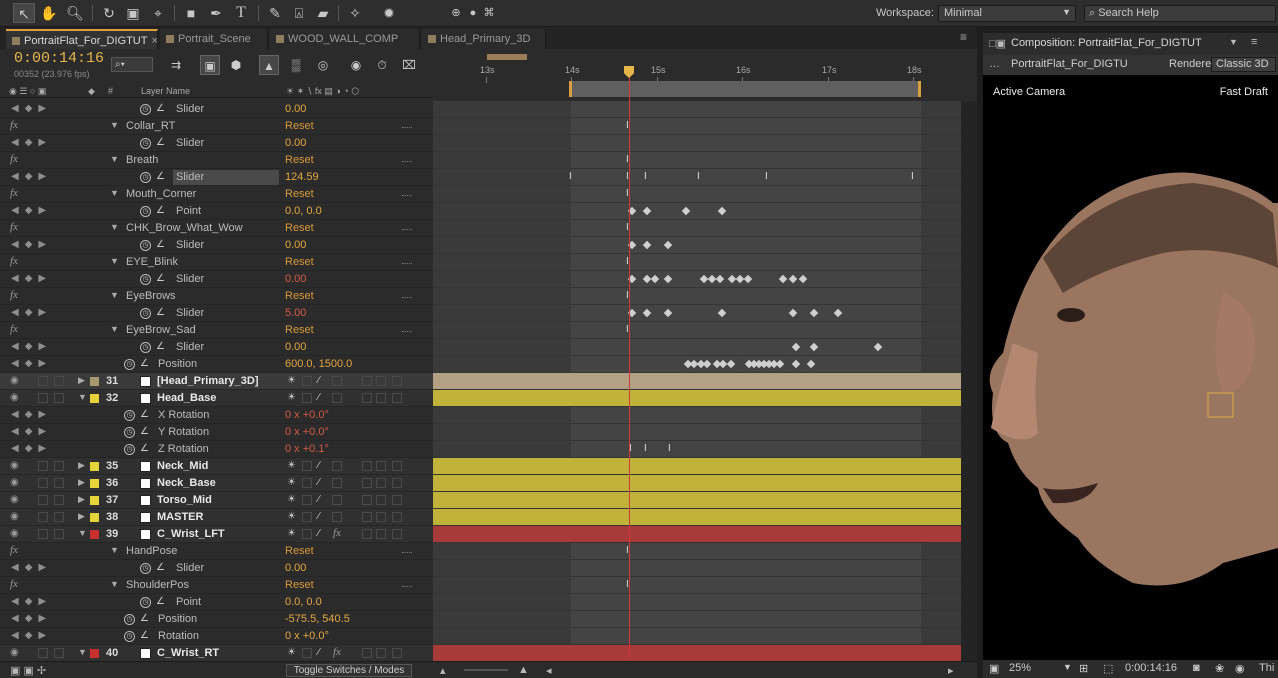 This screenshot has width=1278, height=678. Describe the element at coordinates (191, 534) in the screenshot. I see `layer-name: C_Wrist_LFT` at that location.